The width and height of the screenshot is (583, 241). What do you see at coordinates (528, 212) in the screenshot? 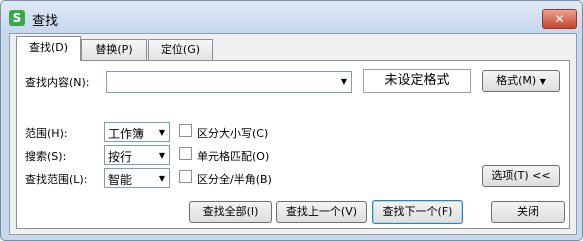
I see `close-button: 关闭` at bounding box center [528, 212].